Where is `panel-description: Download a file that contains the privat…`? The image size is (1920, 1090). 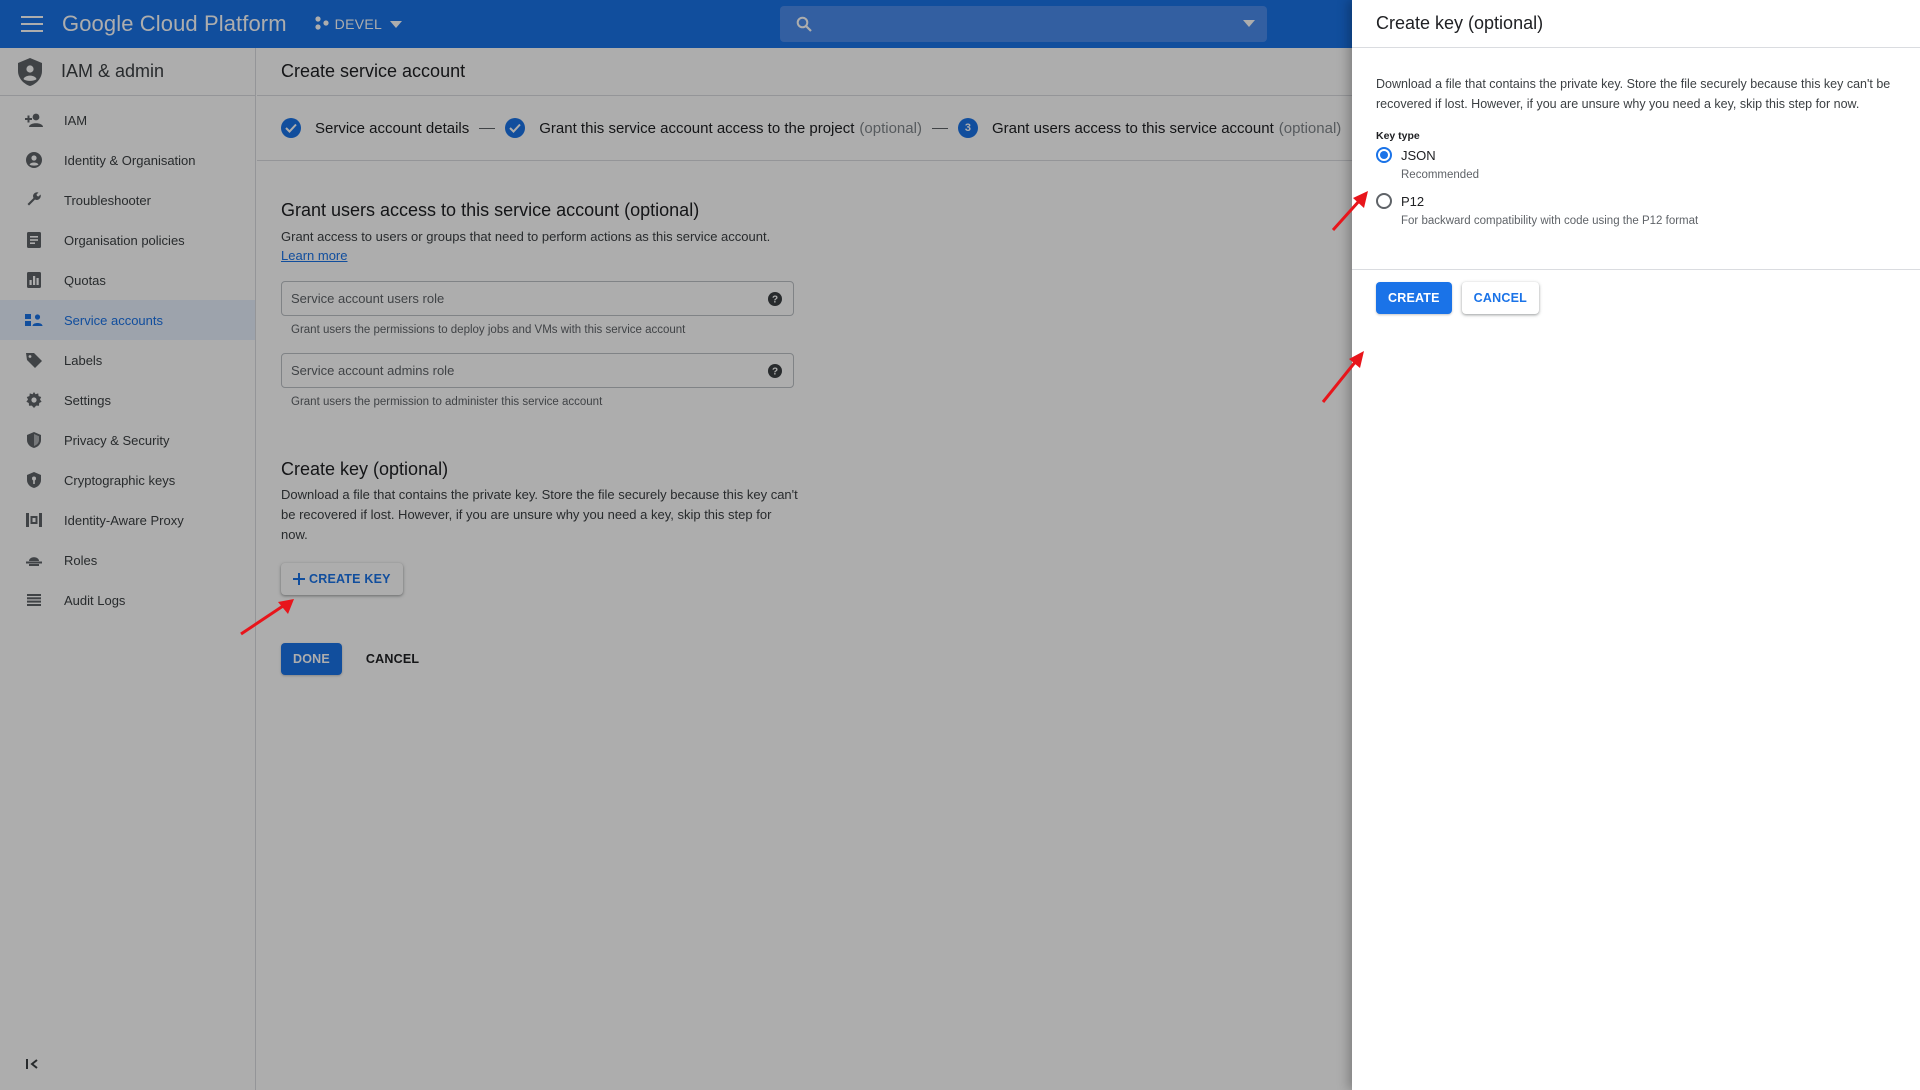 panel-description: Download a file that contains the privat… is located at coordinates (1633, 94).